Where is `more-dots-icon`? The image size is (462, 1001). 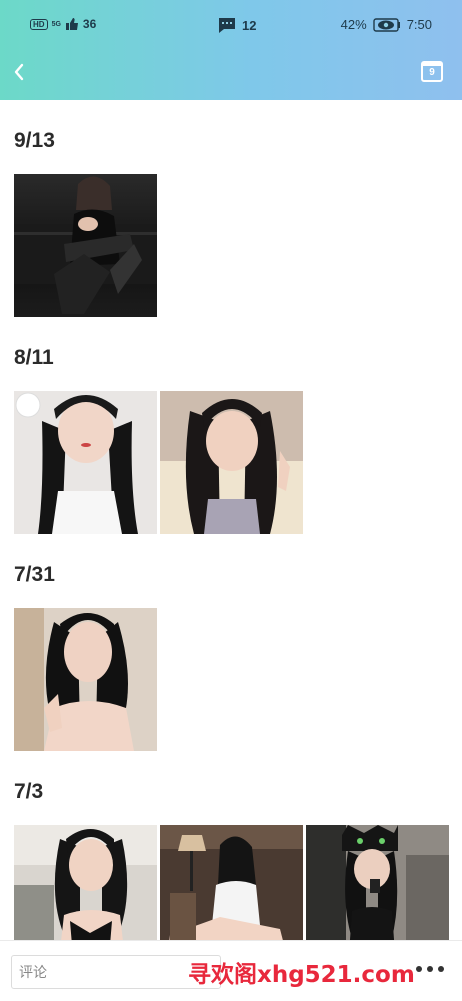
more-dots-icon is located at coordinates (430, 969).